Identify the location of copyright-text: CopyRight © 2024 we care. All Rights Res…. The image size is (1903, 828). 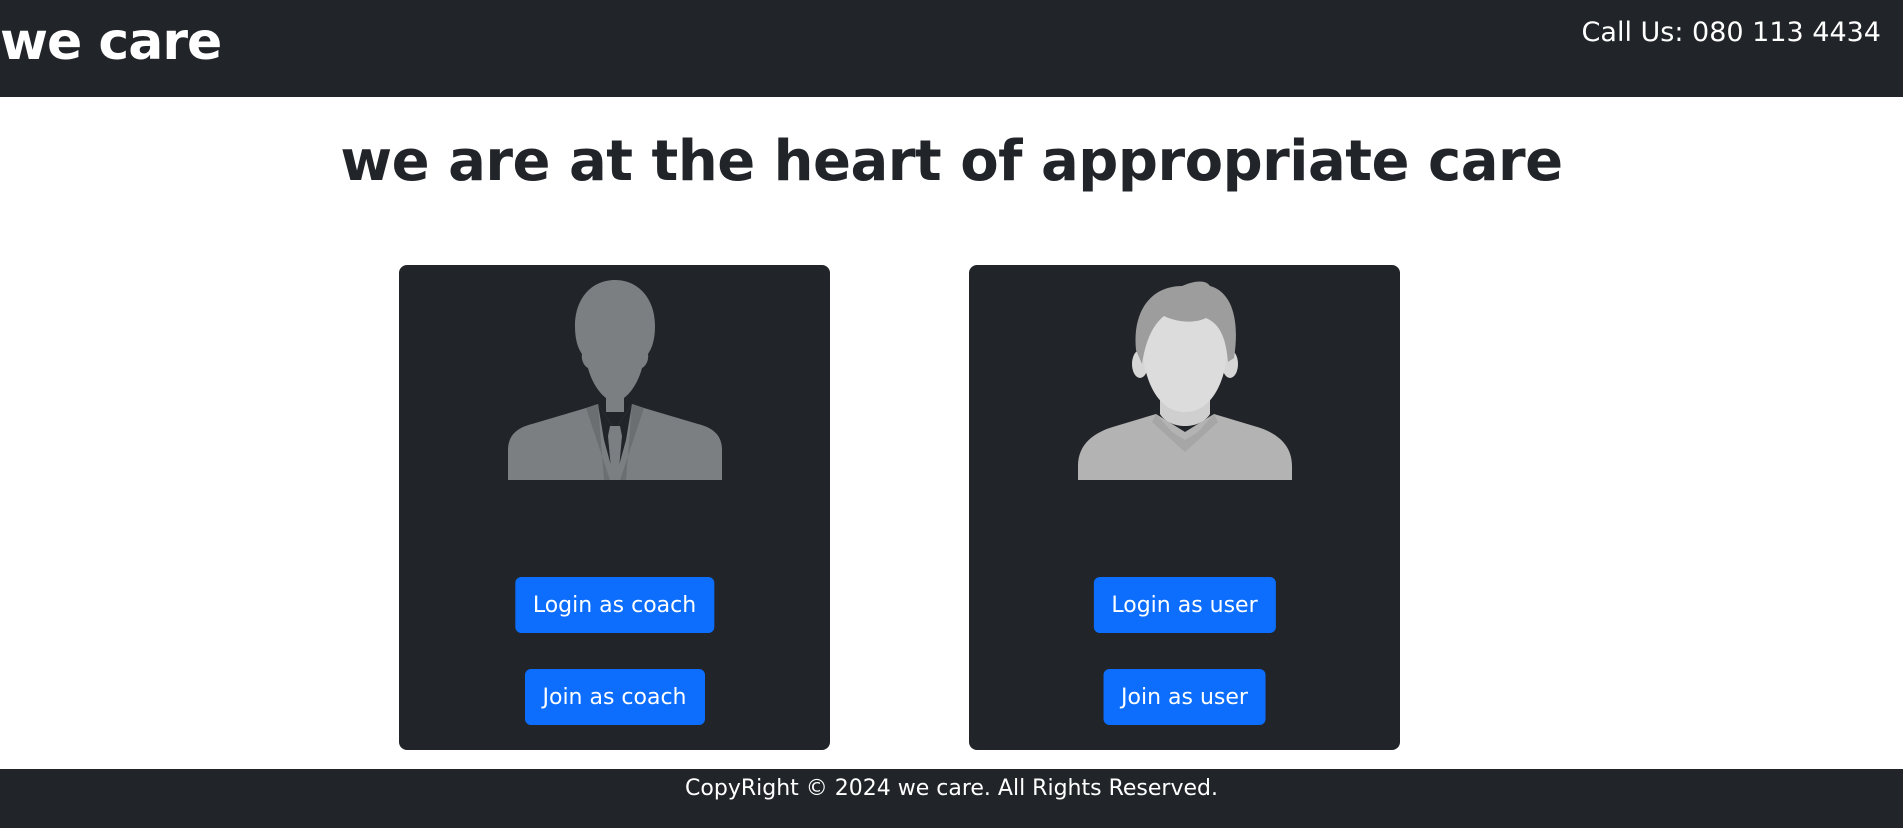
(951, 788).